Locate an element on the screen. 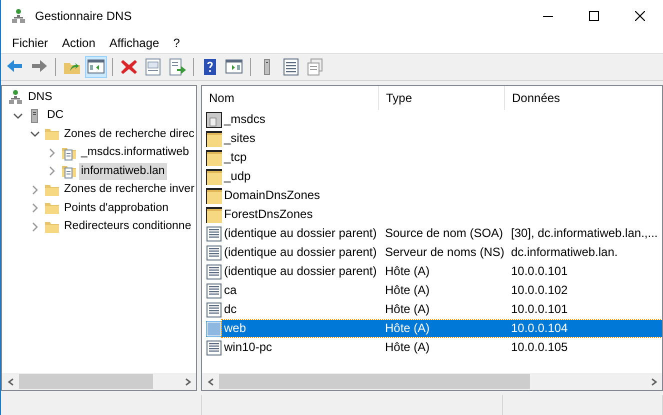 The image size is (663, 415). table-row: _tcp is located at coordinates (442, 157).